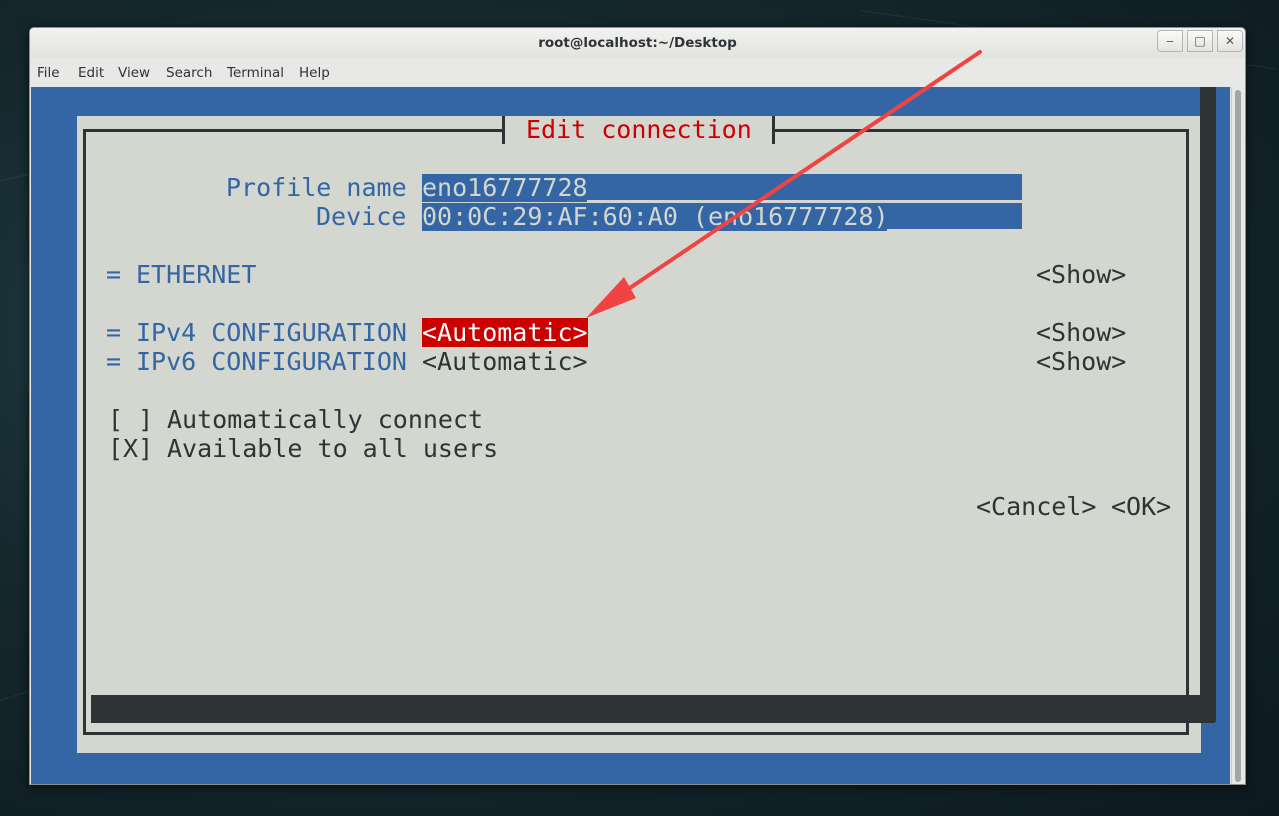  What do you see at coordinates (255, 73) in the screenshot?
I see `menu-terminal: Terminal` at bounding box center [255, 73].